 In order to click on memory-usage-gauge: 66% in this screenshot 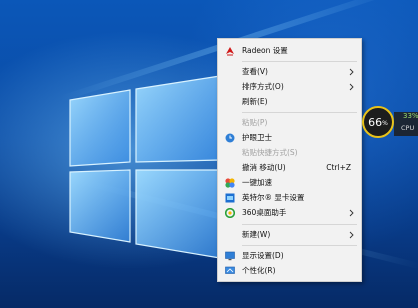, I will do `click(378, 122)`.